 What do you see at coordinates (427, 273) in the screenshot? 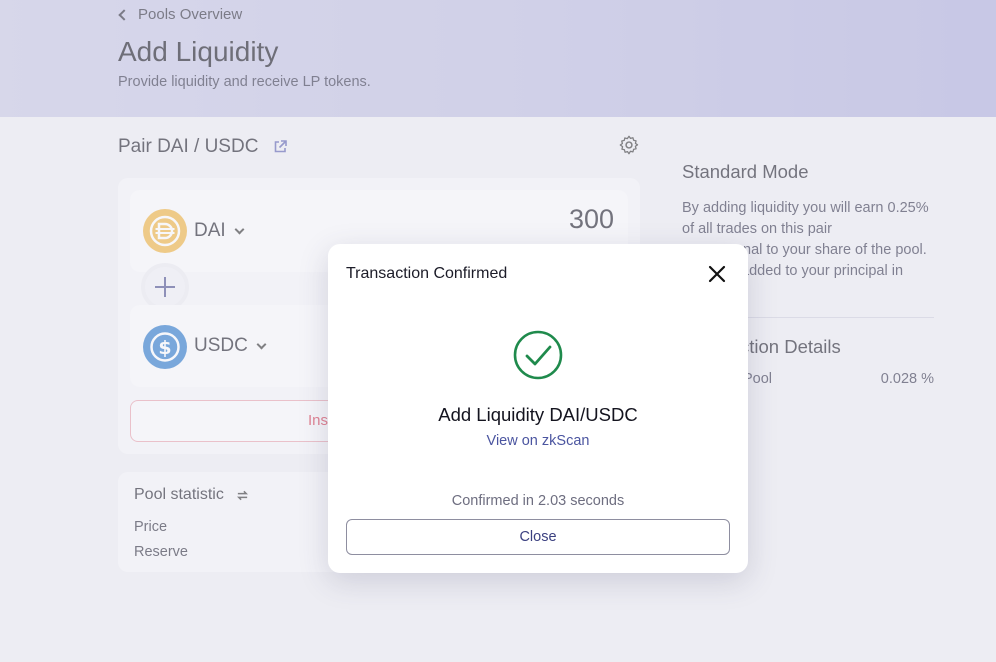
I see `modal-title: Transaction Confirmed` at bounding box center [427, 273].